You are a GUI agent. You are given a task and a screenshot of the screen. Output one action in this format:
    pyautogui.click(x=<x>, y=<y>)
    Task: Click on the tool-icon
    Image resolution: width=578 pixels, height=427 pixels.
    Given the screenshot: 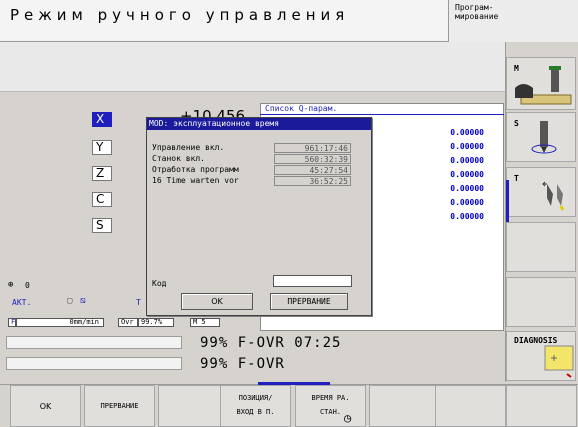 What is the action you would take?
    pyautogui.click(x=553, y=196)
    